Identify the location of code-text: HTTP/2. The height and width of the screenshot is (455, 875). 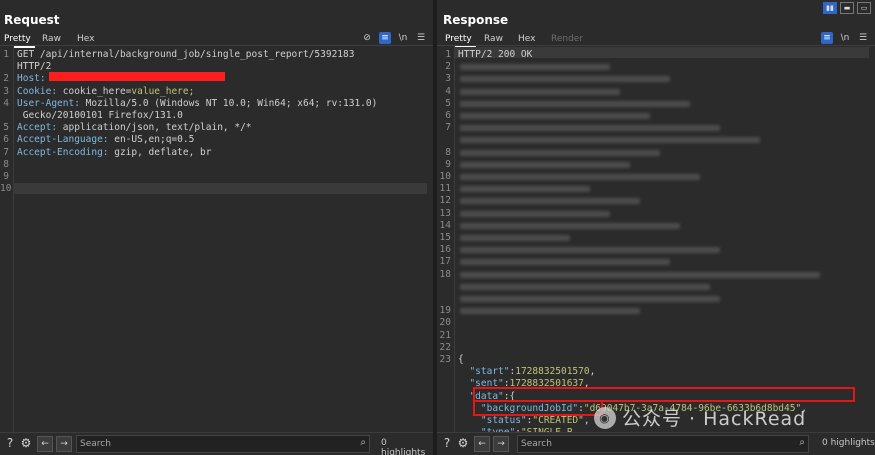
(34, 67).